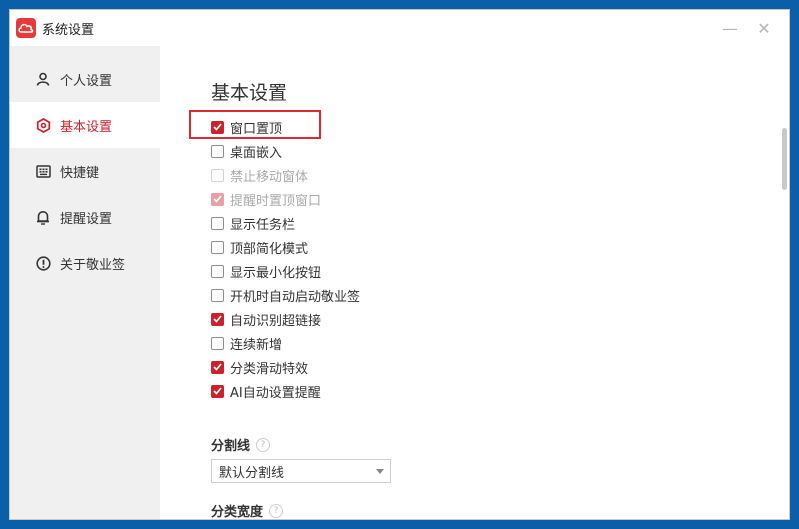 This screenshot has width=799, height=529. I want to click on option-detect-links: 自动识别超链接, so click(266, 319).